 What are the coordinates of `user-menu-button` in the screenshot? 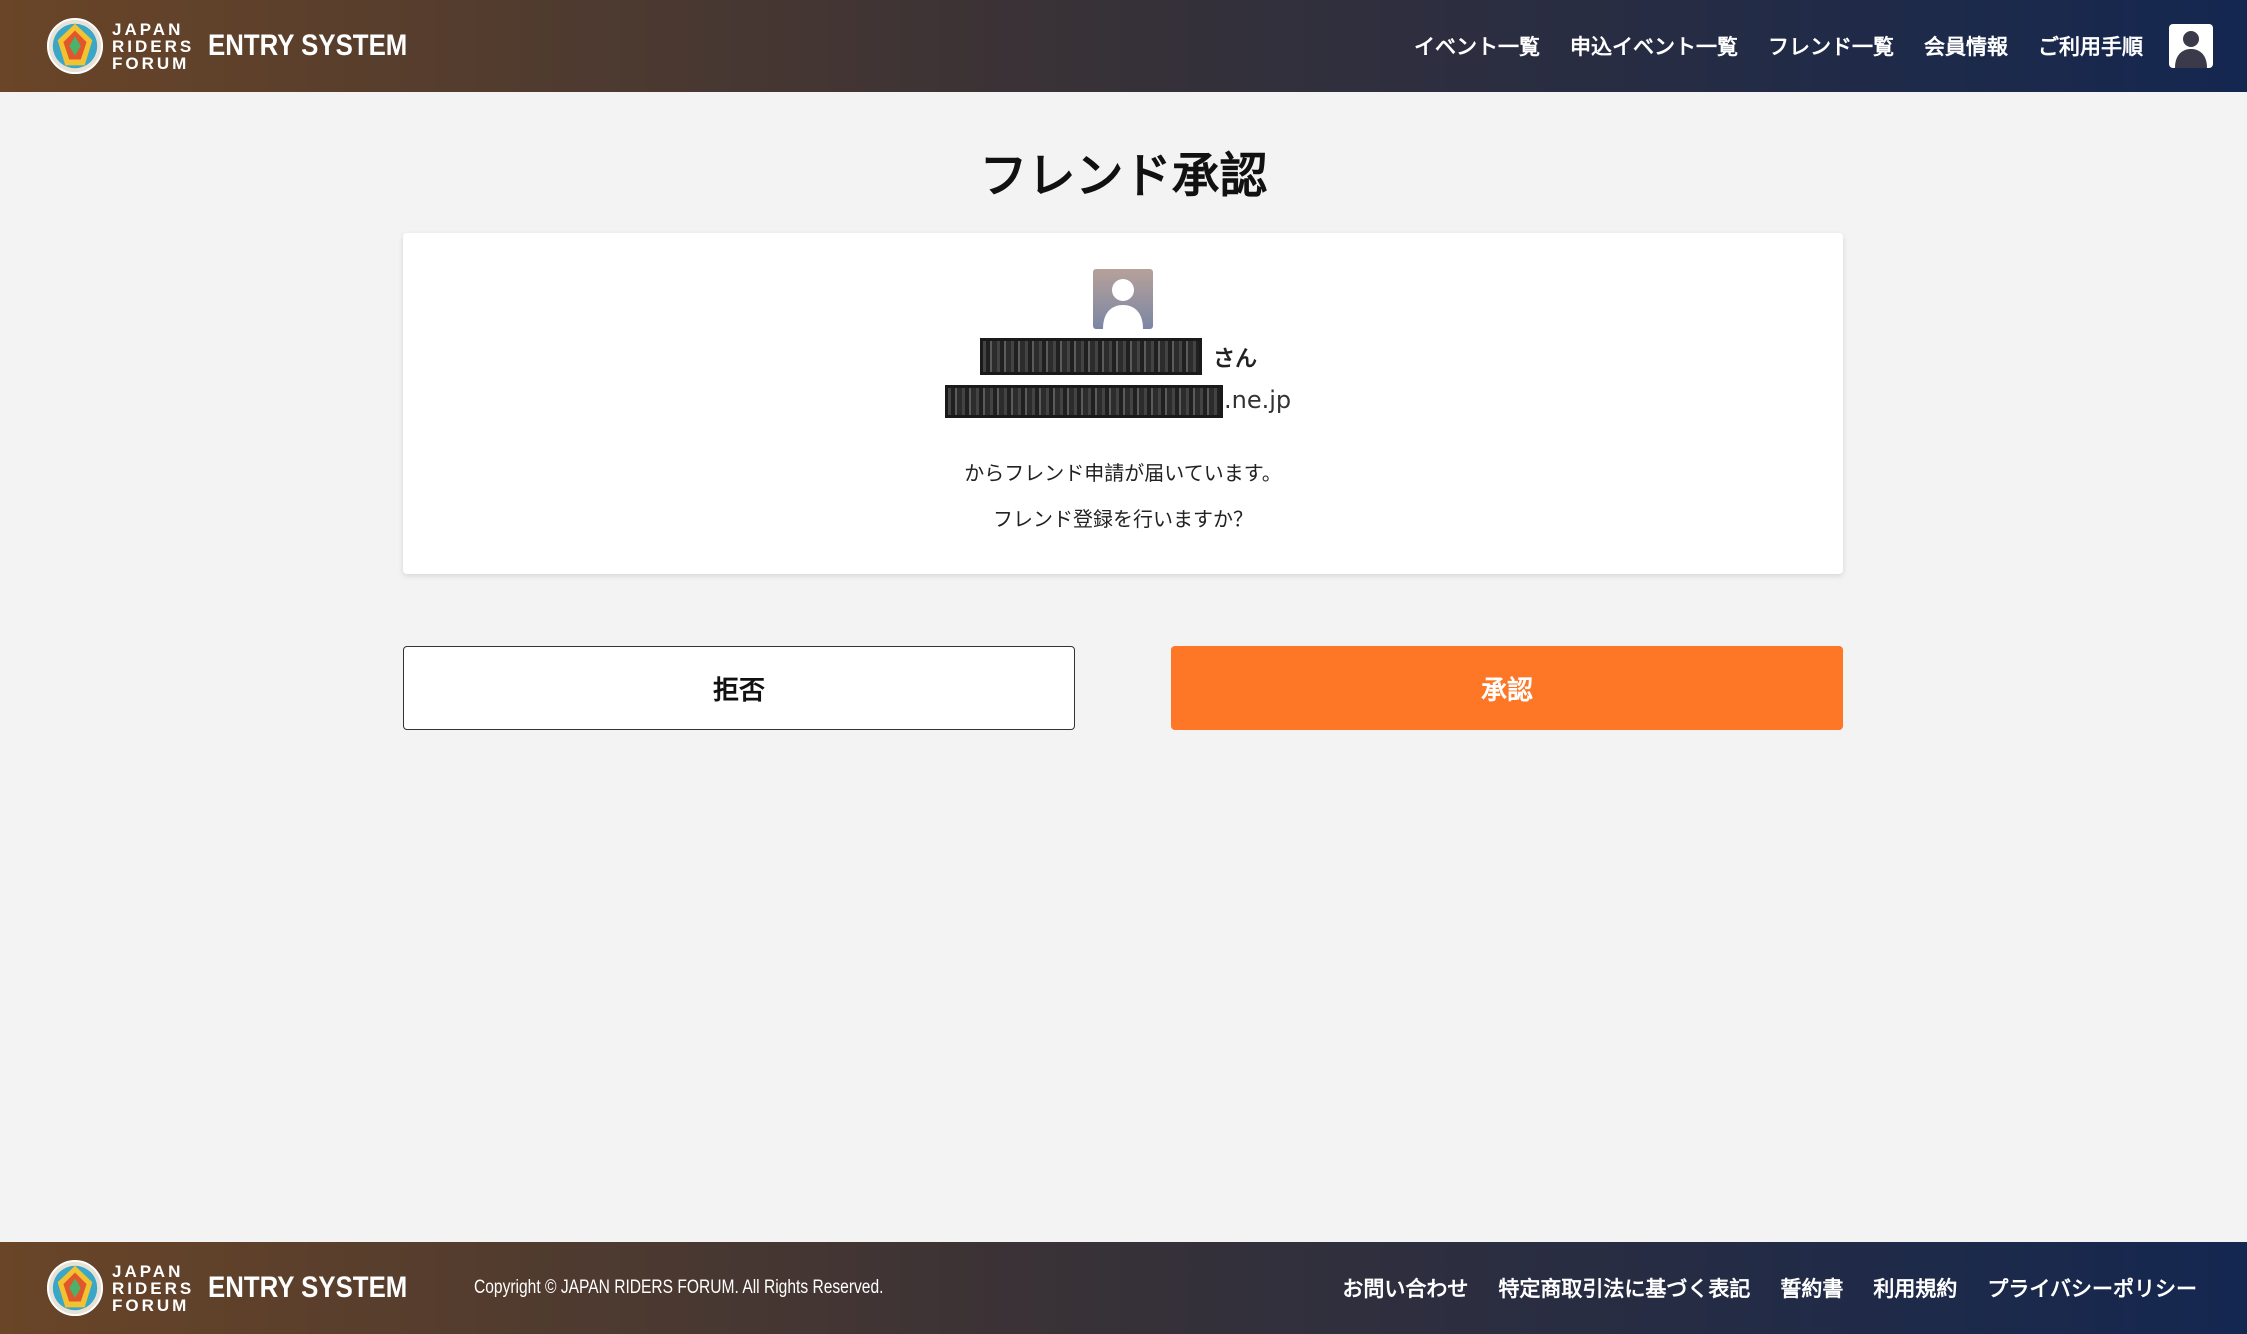 It's located at (2191, 46).